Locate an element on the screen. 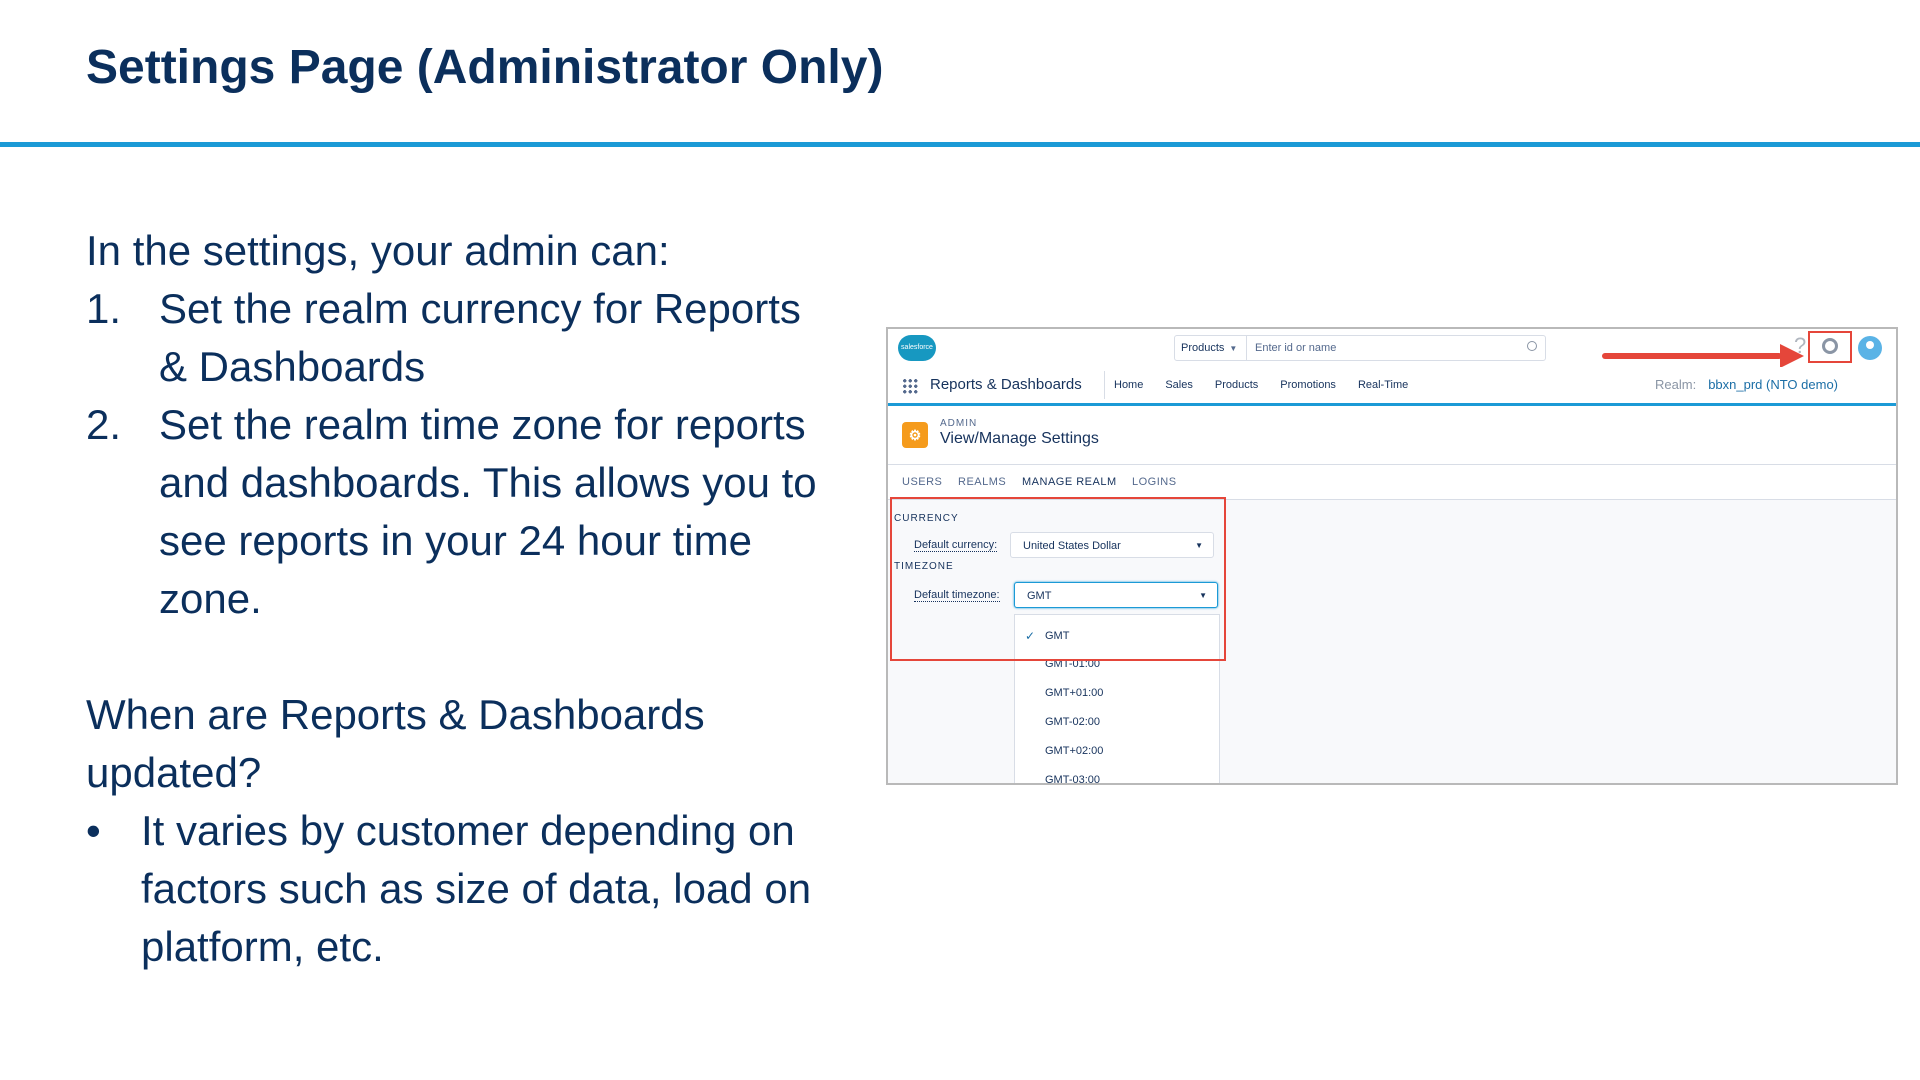  global-search: Products ▼ Enter id or name is located at coordinates (1360, 348).